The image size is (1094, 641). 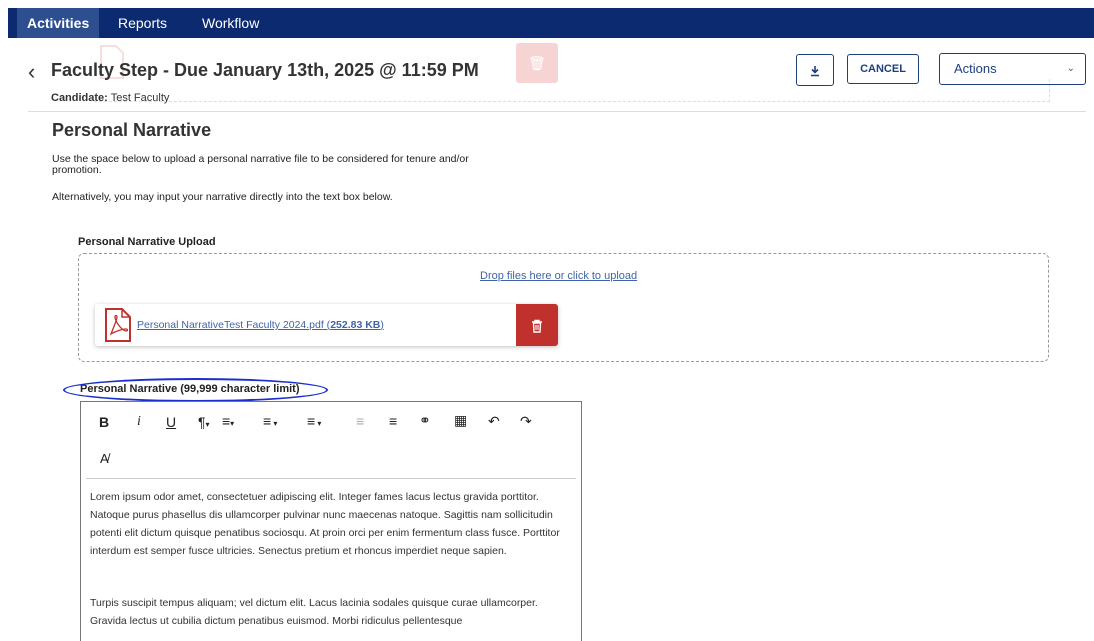 I want to click on paragraph-icon: ¶▾, so click(x=204, y=422).